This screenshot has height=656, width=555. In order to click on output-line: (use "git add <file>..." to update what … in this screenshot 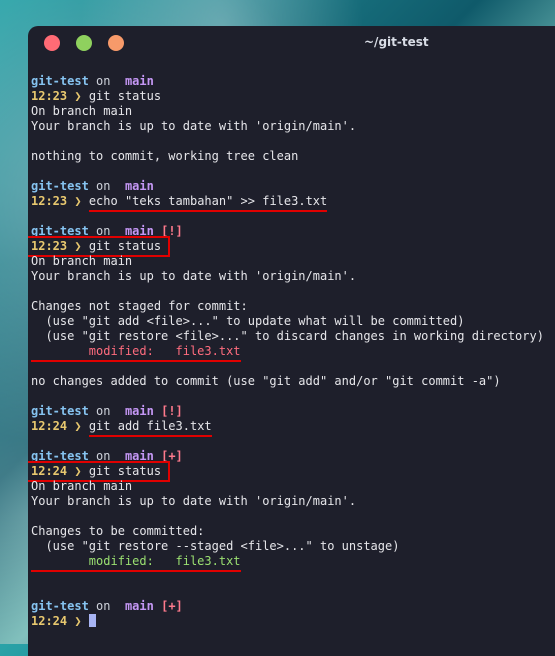, I will do `click(248, 321)`.